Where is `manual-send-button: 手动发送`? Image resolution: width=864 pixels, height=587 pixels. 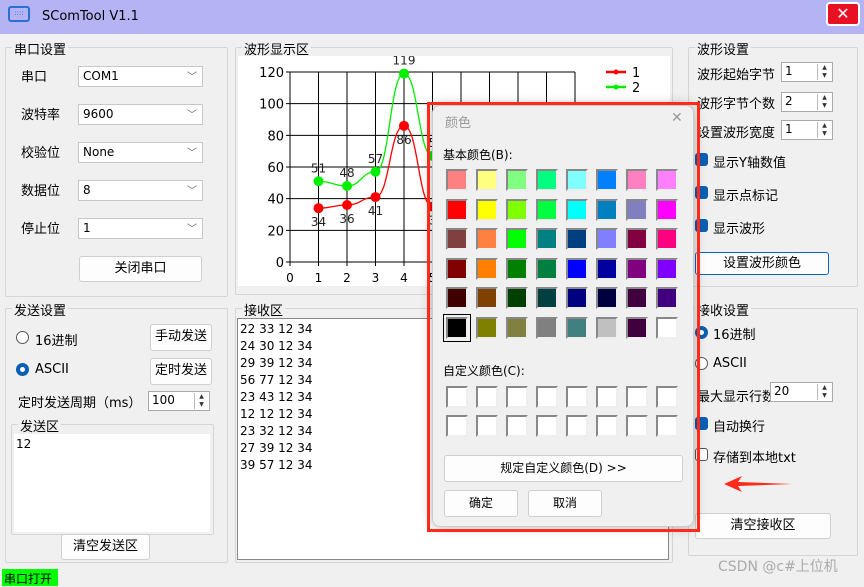
manual-send-button: 手动发送 is located at coordinates (181, 337).